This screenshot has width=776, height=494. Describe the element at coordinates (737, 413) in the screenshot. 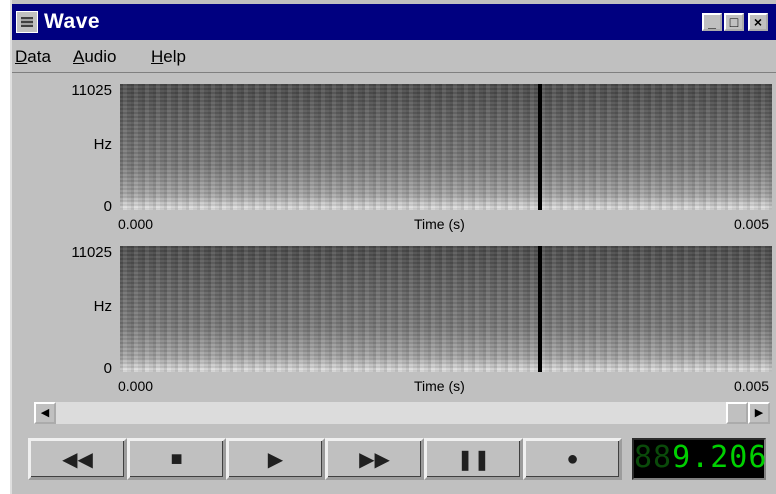

I see `scroll-thumb` at that location.